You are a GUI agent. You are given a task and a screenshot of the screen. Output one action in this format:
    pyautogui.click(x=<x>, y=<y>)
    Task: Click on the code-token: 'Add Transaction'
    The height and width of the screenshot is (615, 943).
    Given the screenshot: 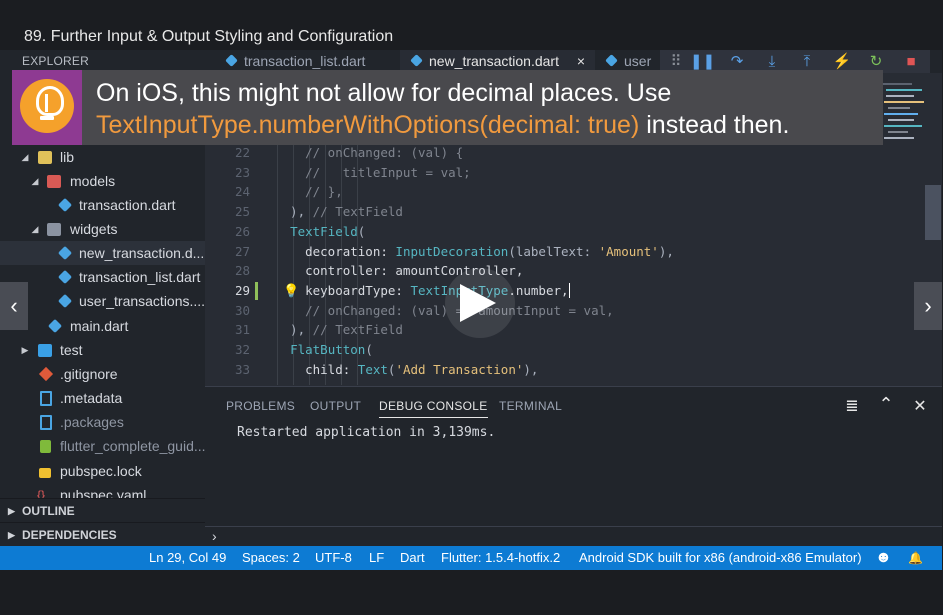 What is the action you would take?
    pyautogui.click(x=459, y=369)
    